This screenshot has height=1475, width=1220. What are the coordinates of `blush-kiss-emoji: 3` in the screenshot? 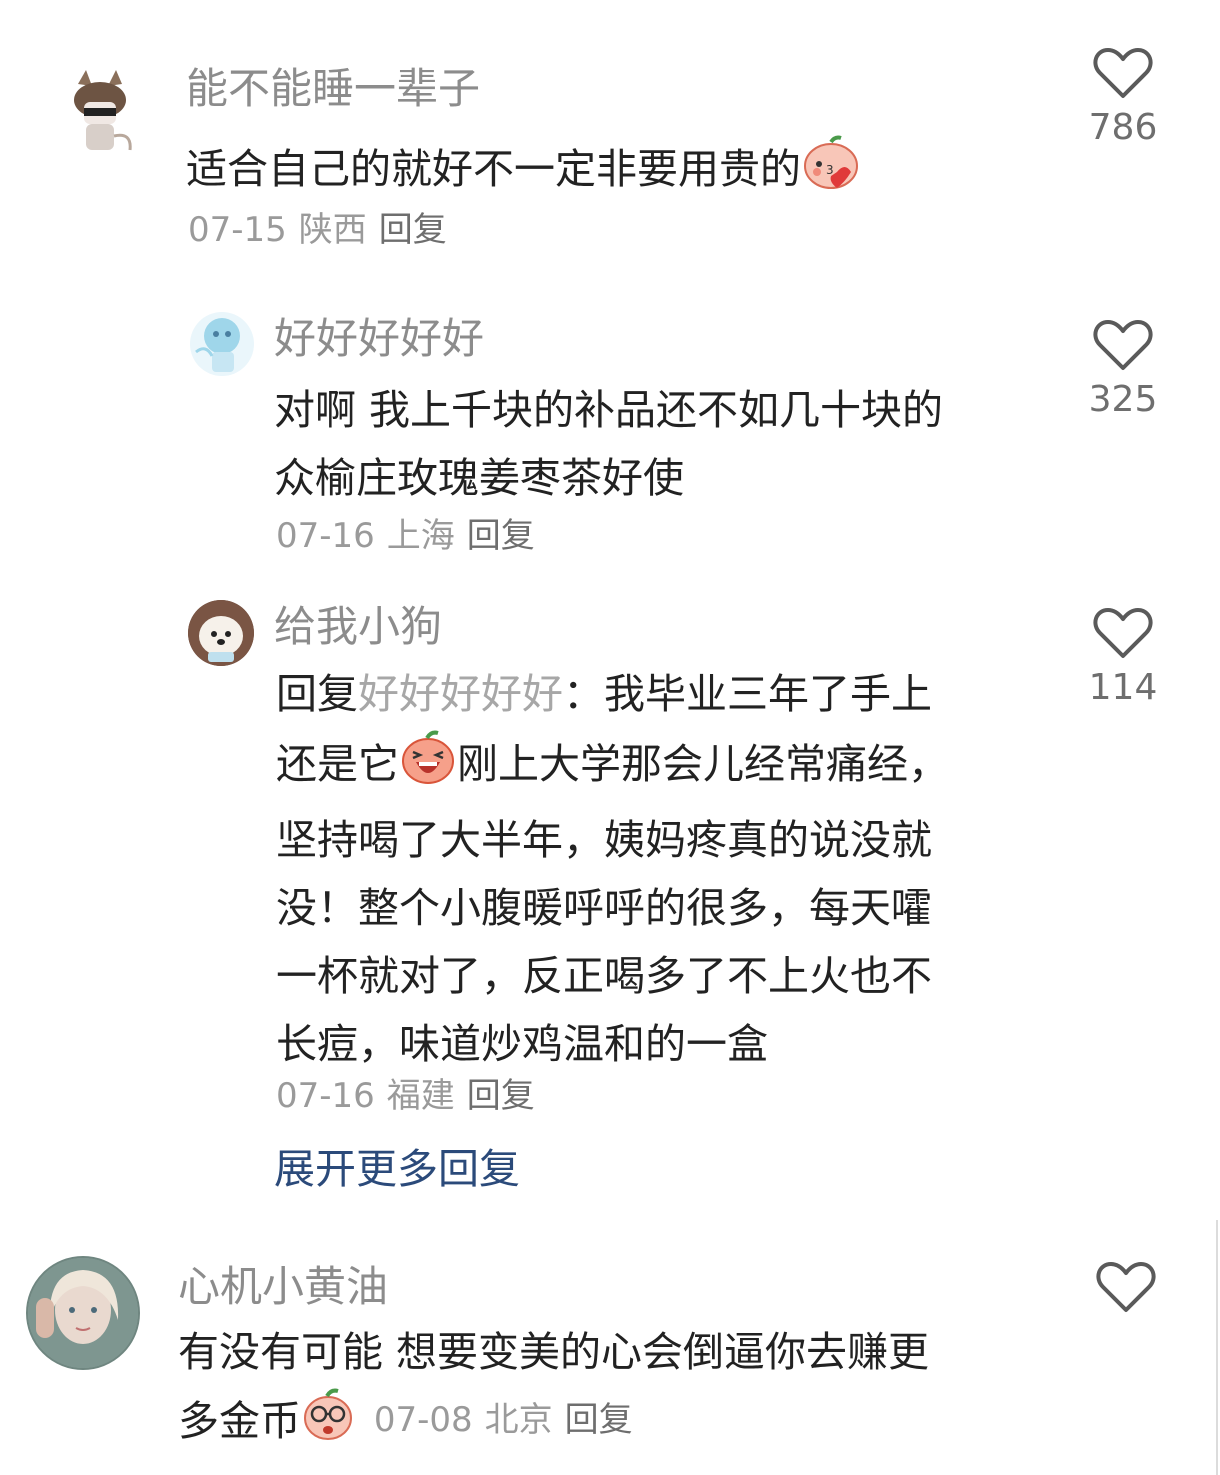 It's located at (831, 172).